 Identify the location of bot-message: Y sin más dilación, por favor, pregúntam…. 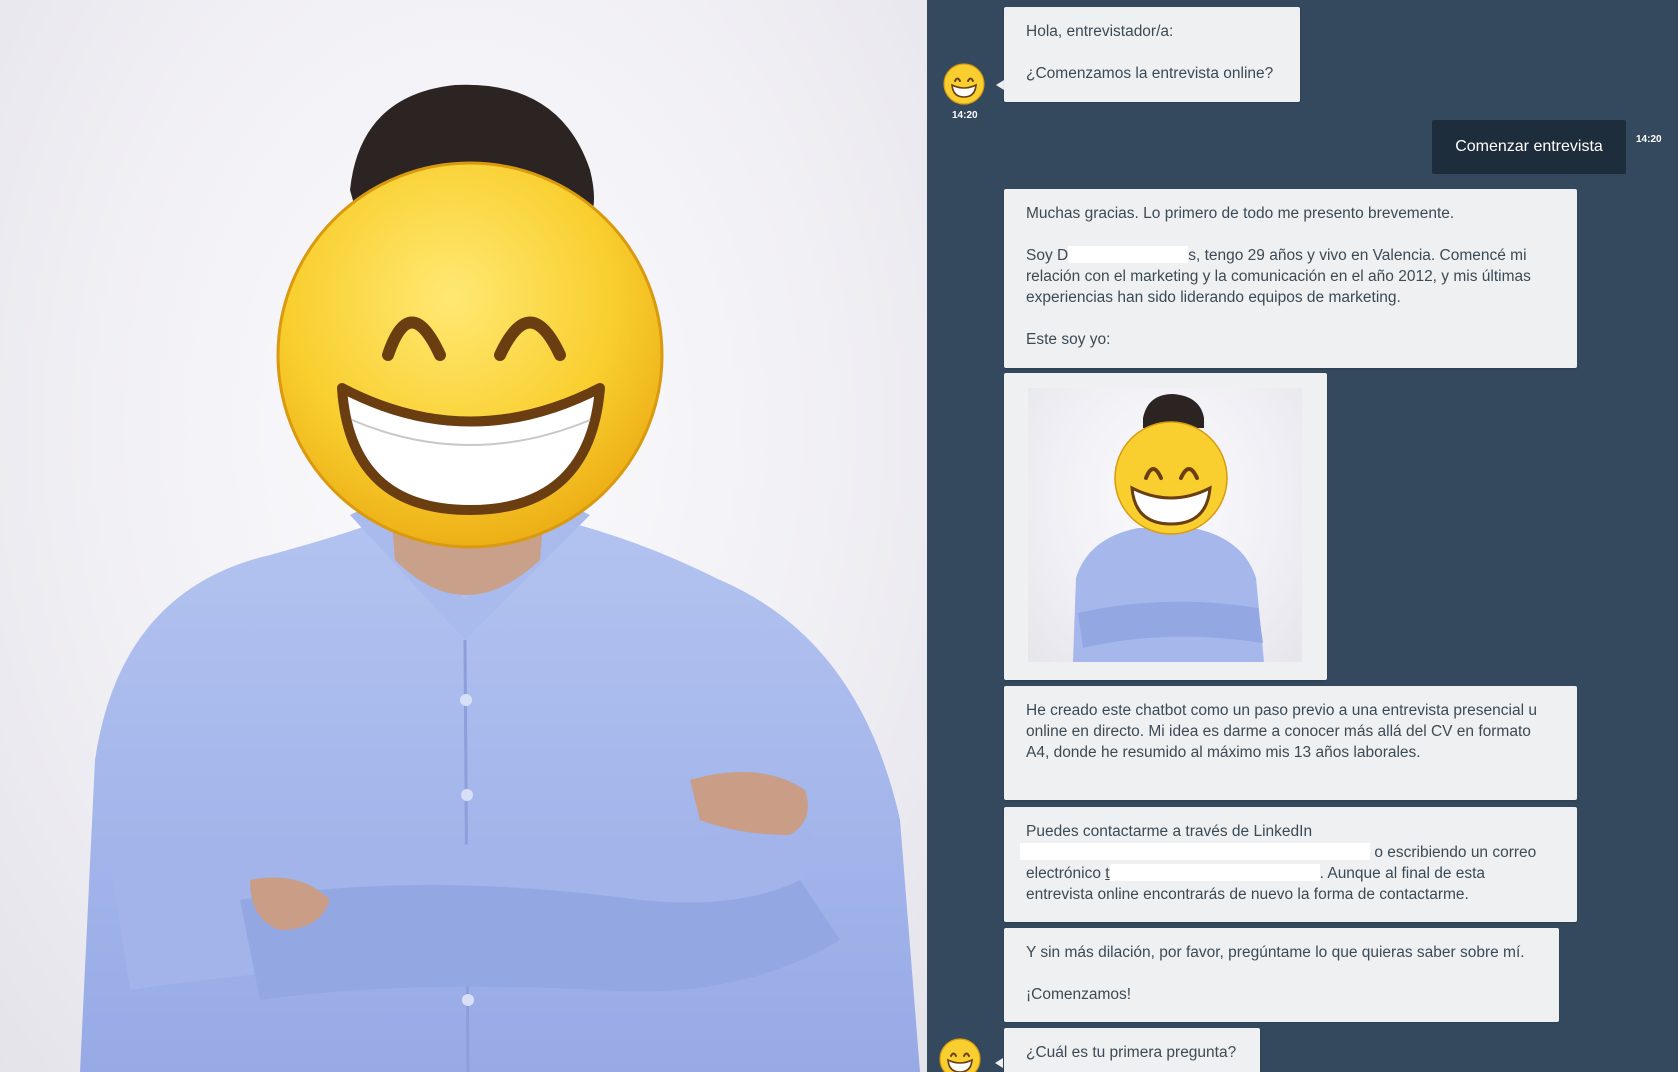
(1281, 975).